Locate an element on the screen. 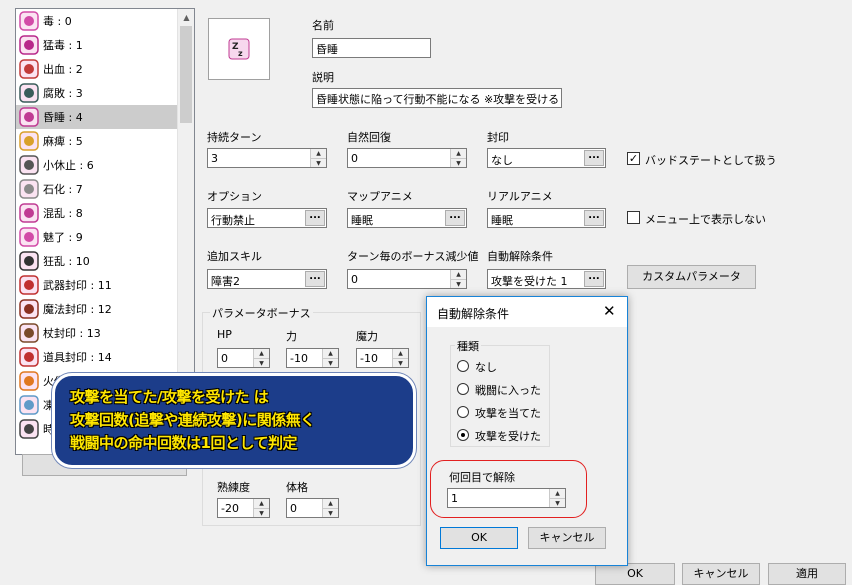 This screenshot has width=852, height=585. state-list-item: 昏睡 : 4 is located at coordinates (97, 117).